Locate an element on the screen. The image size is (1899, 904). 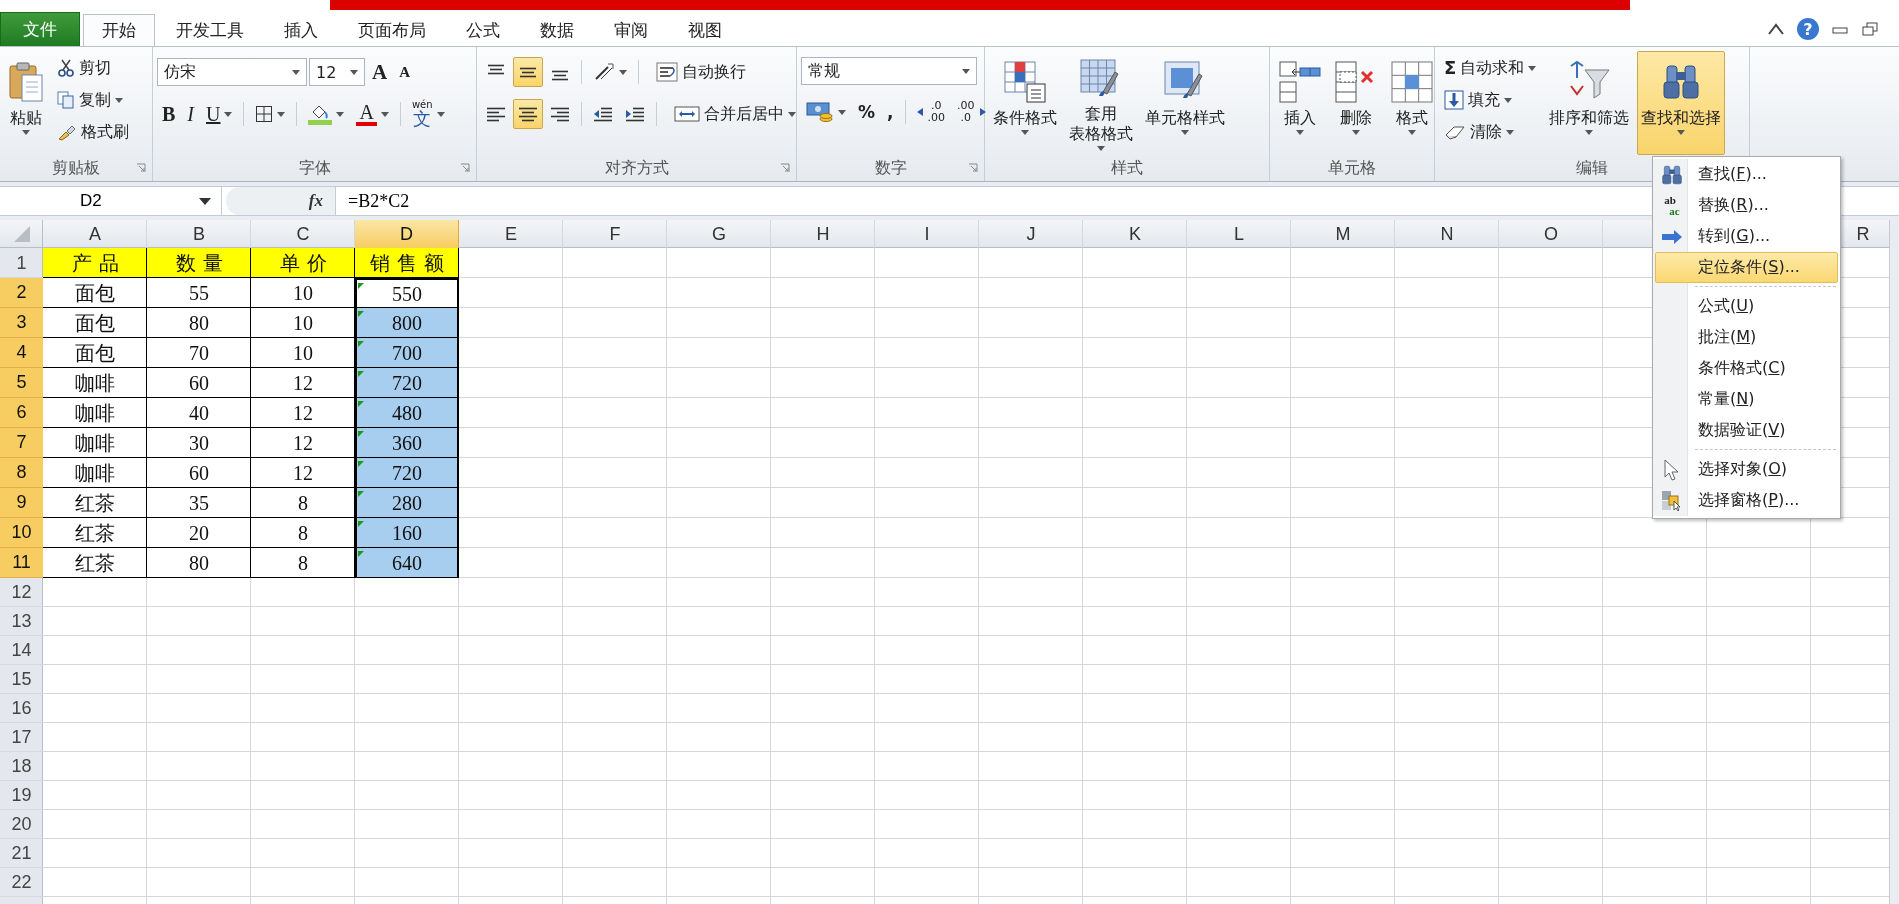
ribbon-tab: 视图 is located at coordinates (705, 30).